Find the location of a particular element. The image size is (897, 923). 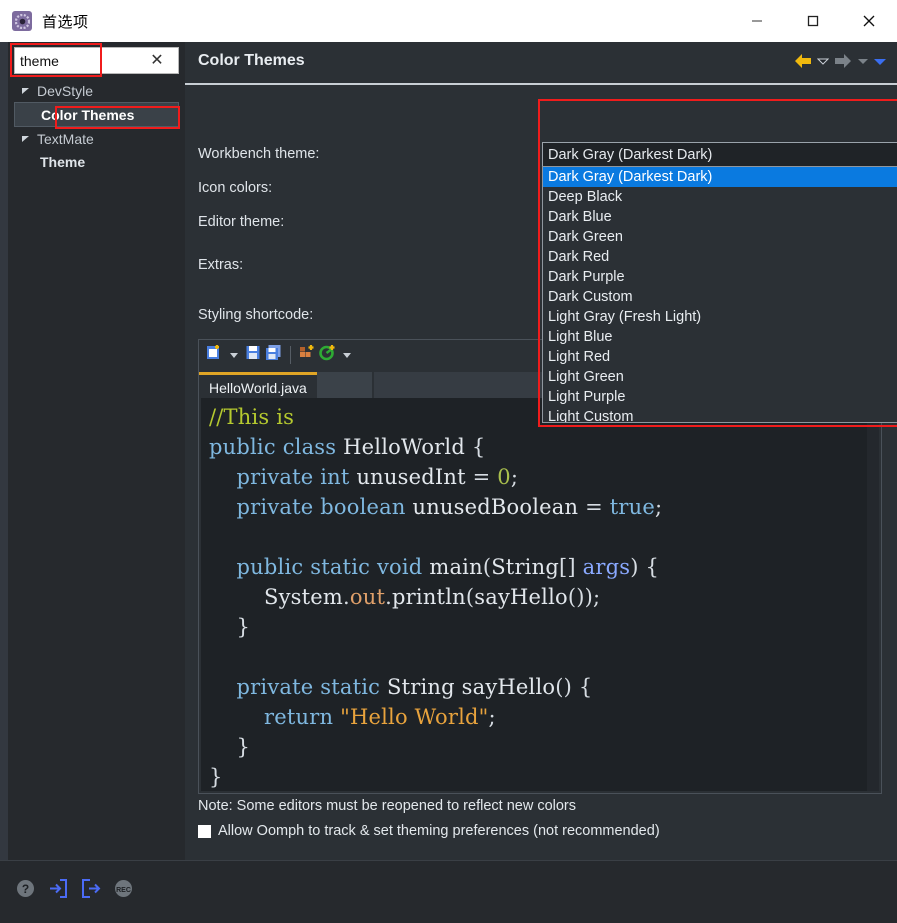

clear-search-icon: ✕ is located at coordinates (157, 60).